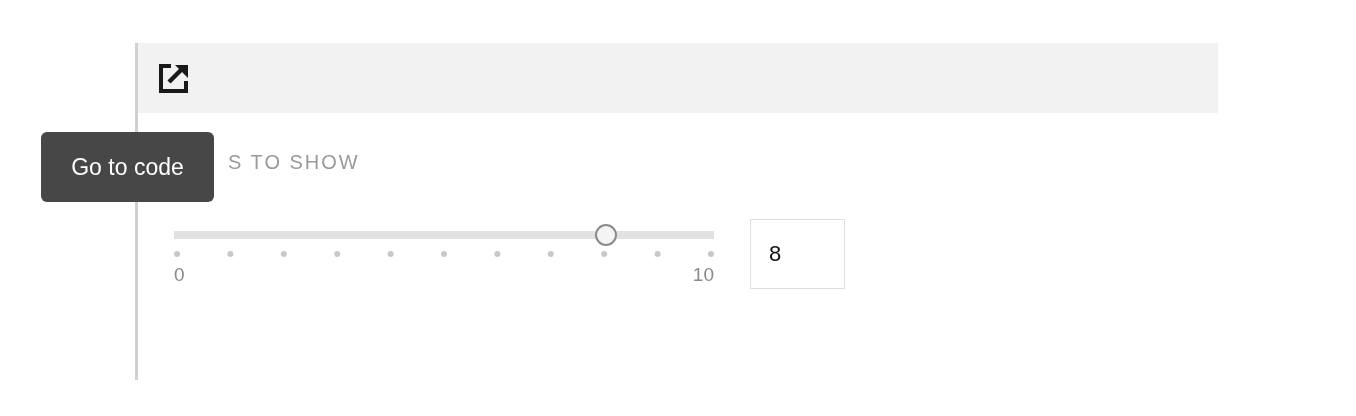 The image size is (1356, 416). I want to click on min-label: 0, so click(179, 275).